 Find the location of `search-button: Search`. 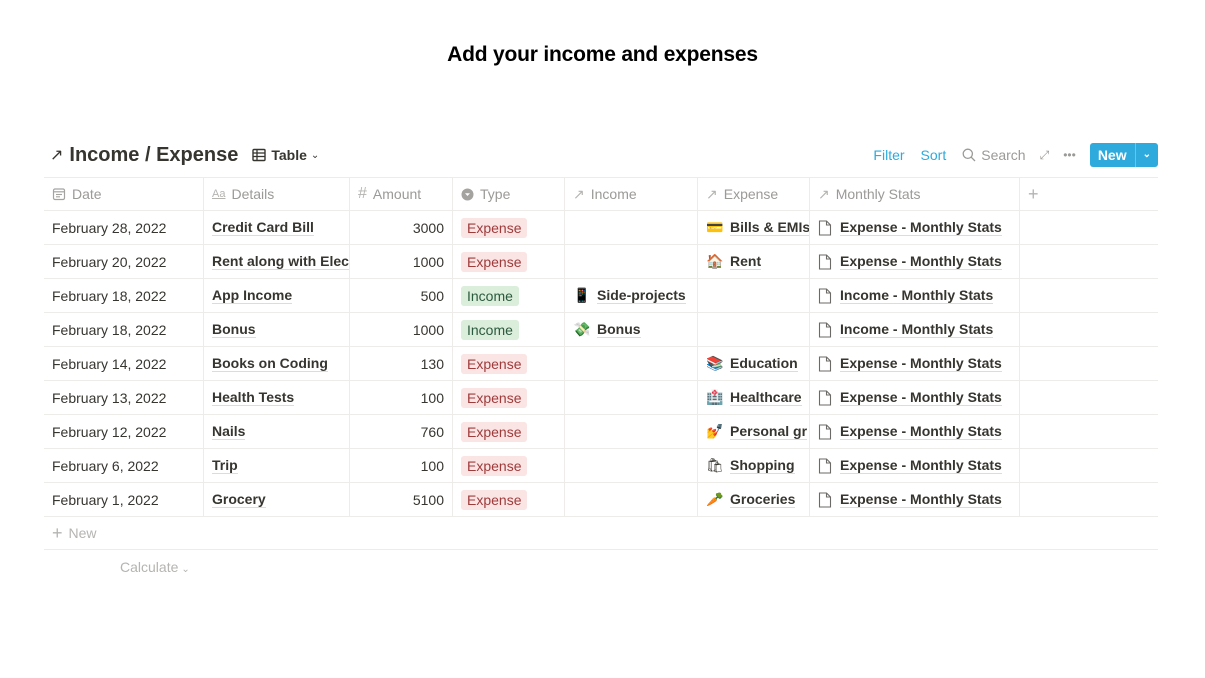

search-button: Search is located at coordinates (994, 155).